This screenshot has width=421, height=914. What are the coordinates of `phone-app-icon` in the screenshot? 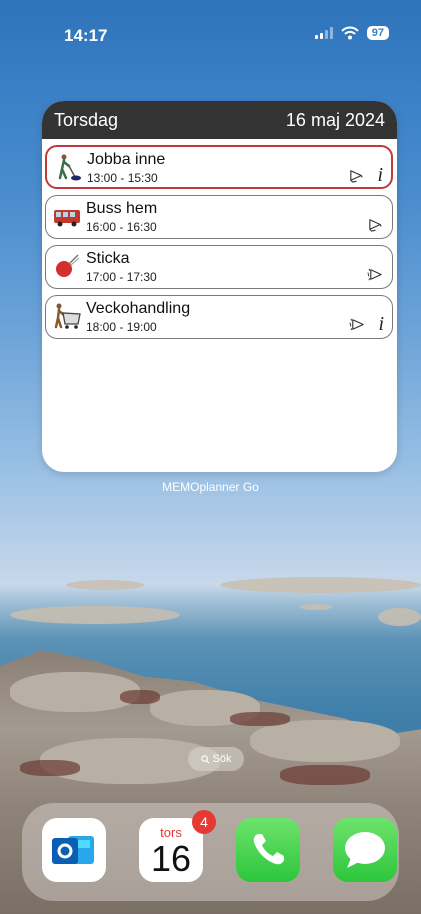 It's located at (268, 850).